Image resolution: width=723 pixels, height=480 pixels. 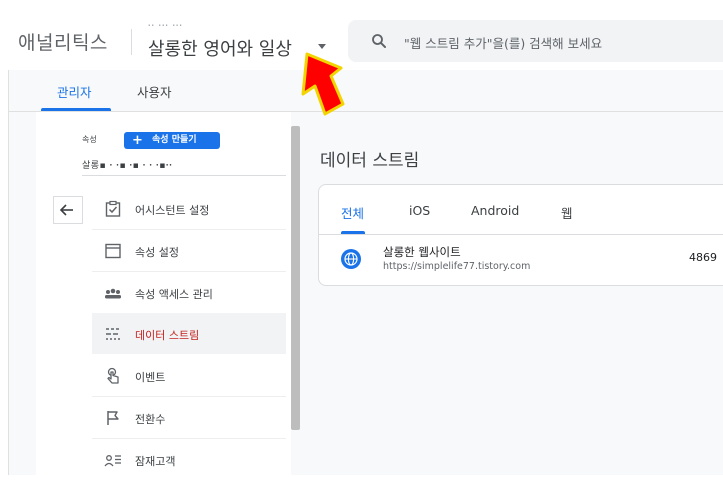 What do you see at coordinates (220, 48) in the screenshot?
I see `property-selector: 살롱한 영어와 일상` at bounding box center [220, 48].